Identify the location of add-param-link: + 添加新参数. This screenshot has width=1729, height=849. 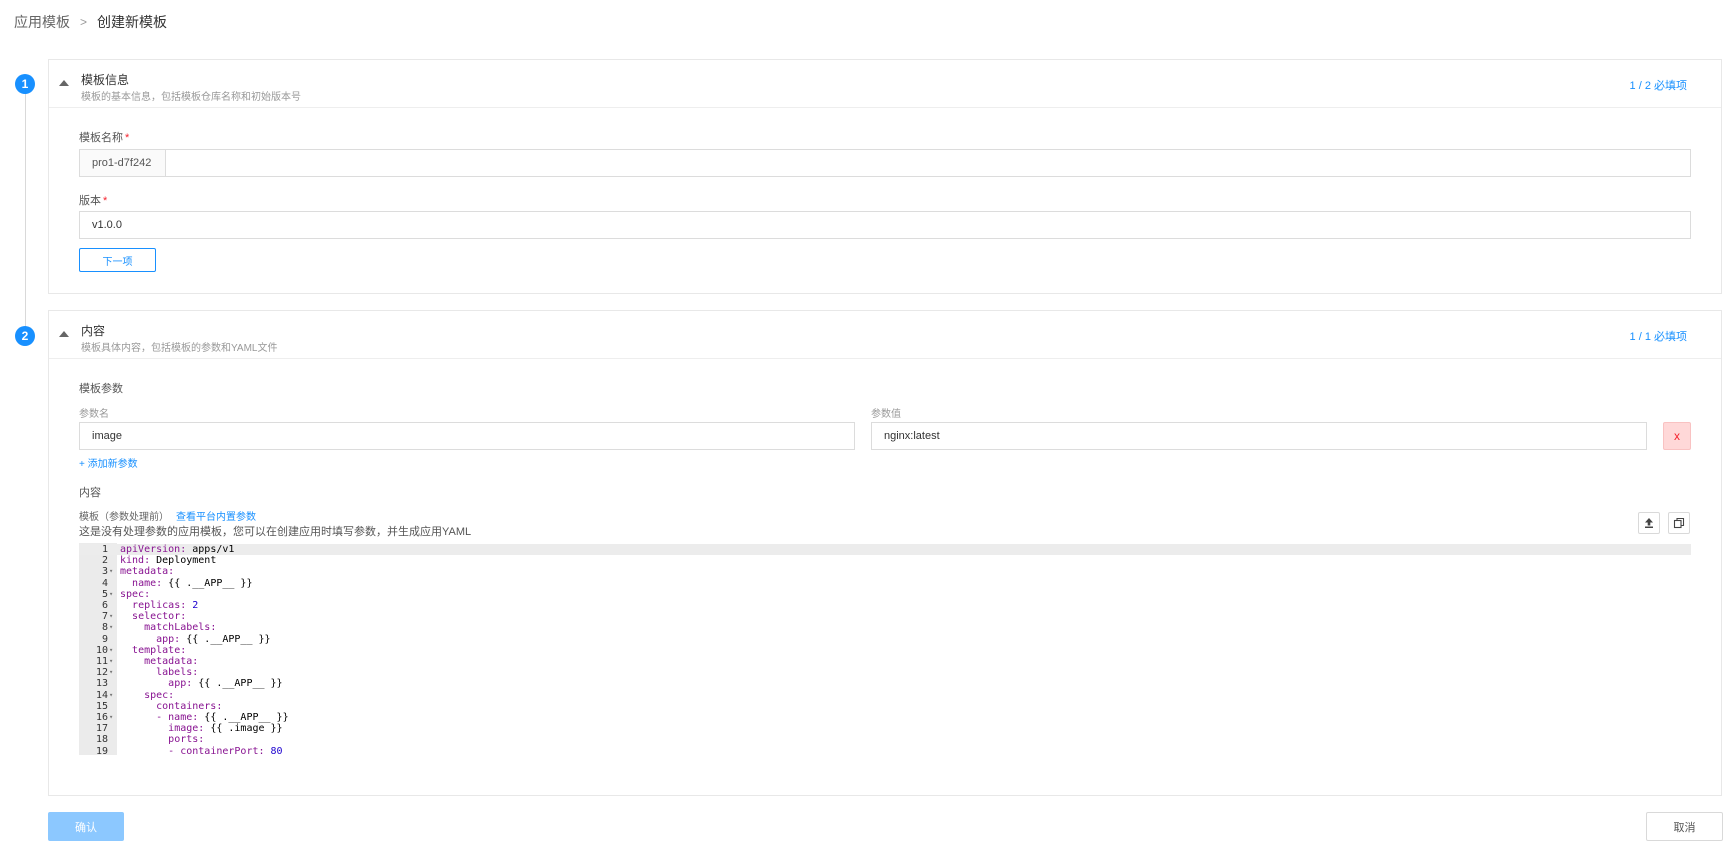
(108, 462).